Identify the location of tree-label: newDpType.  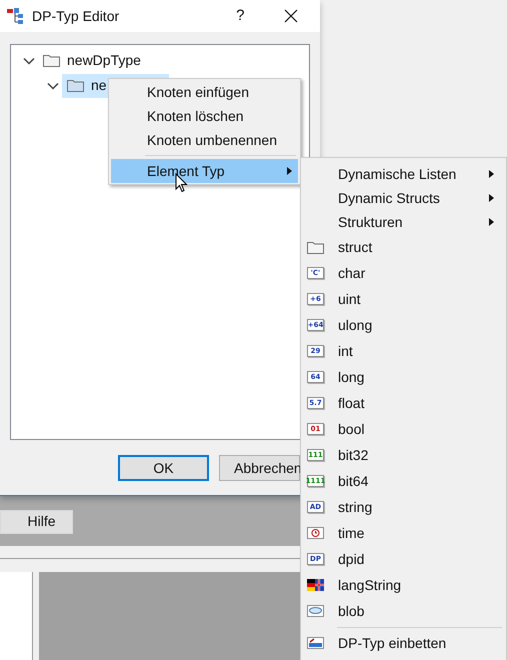
(104, 60).